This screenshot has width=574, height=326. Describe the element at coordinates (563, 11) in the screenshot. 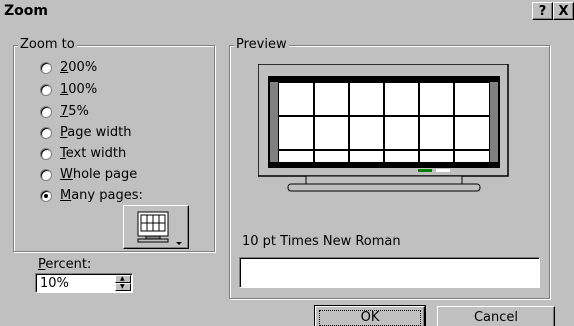

I see `close-button: X` at that location.